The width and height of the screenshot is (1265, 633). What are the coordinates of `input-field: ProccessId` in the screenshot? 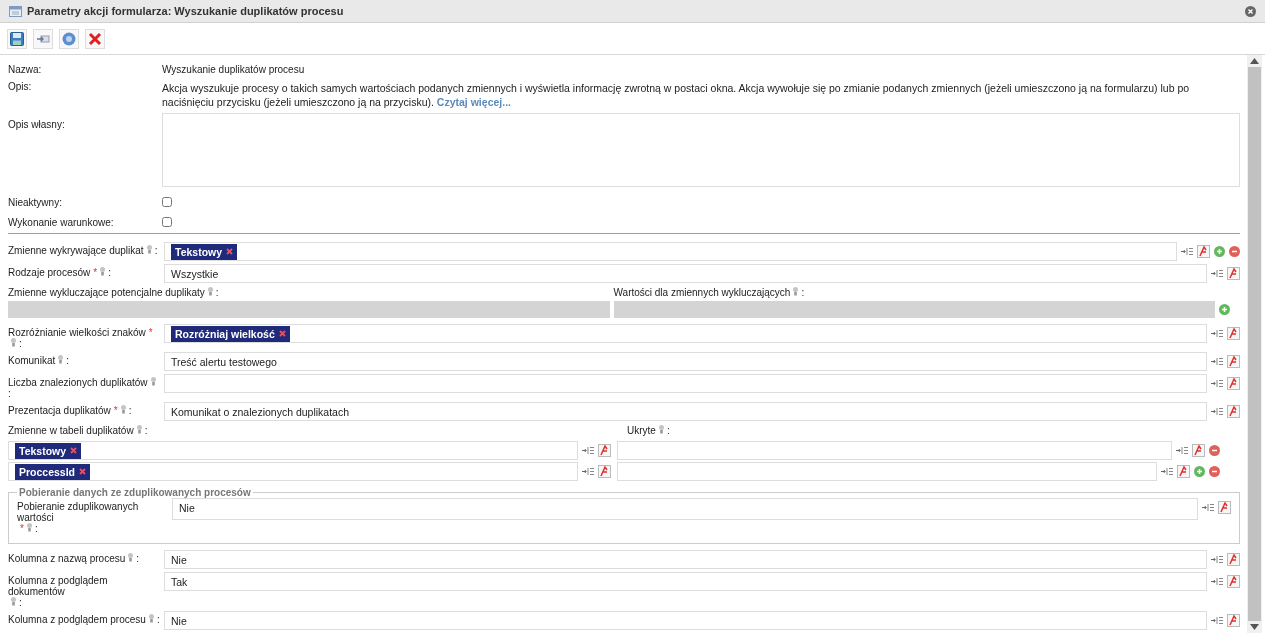 It's located at (293, 471).